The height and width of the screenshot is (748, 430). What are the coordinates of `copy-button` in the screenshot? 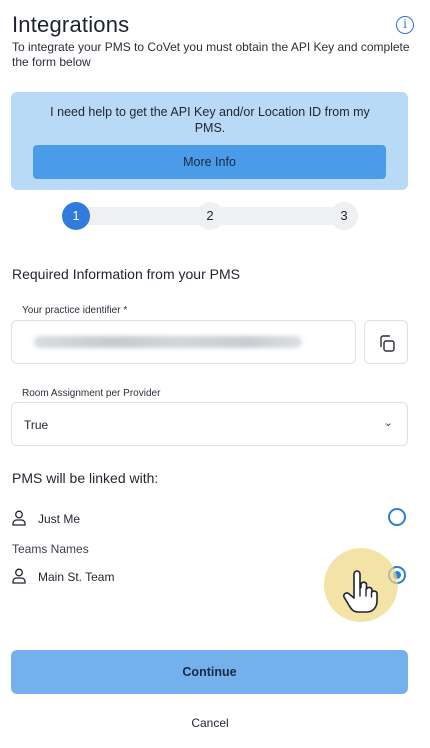 It's located at (386, 342).